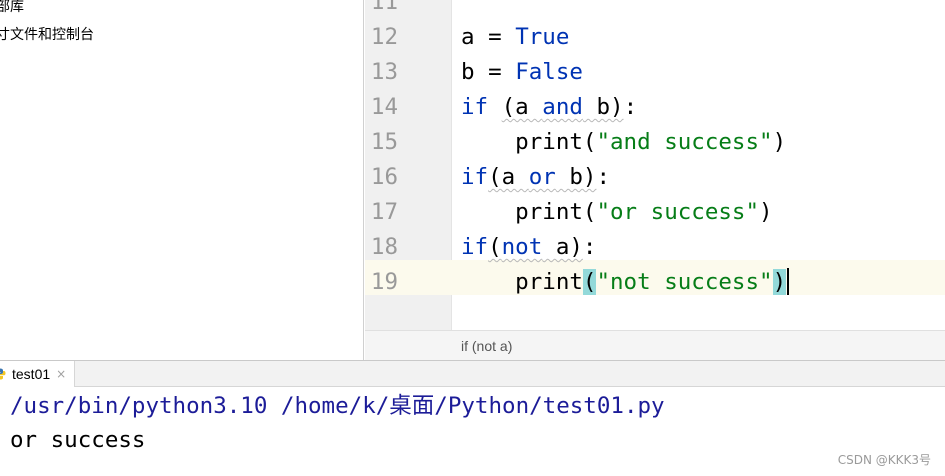 This screenshot has width=945, height=476. I want to click on code-line: 12 a = True, so click(655, 37).